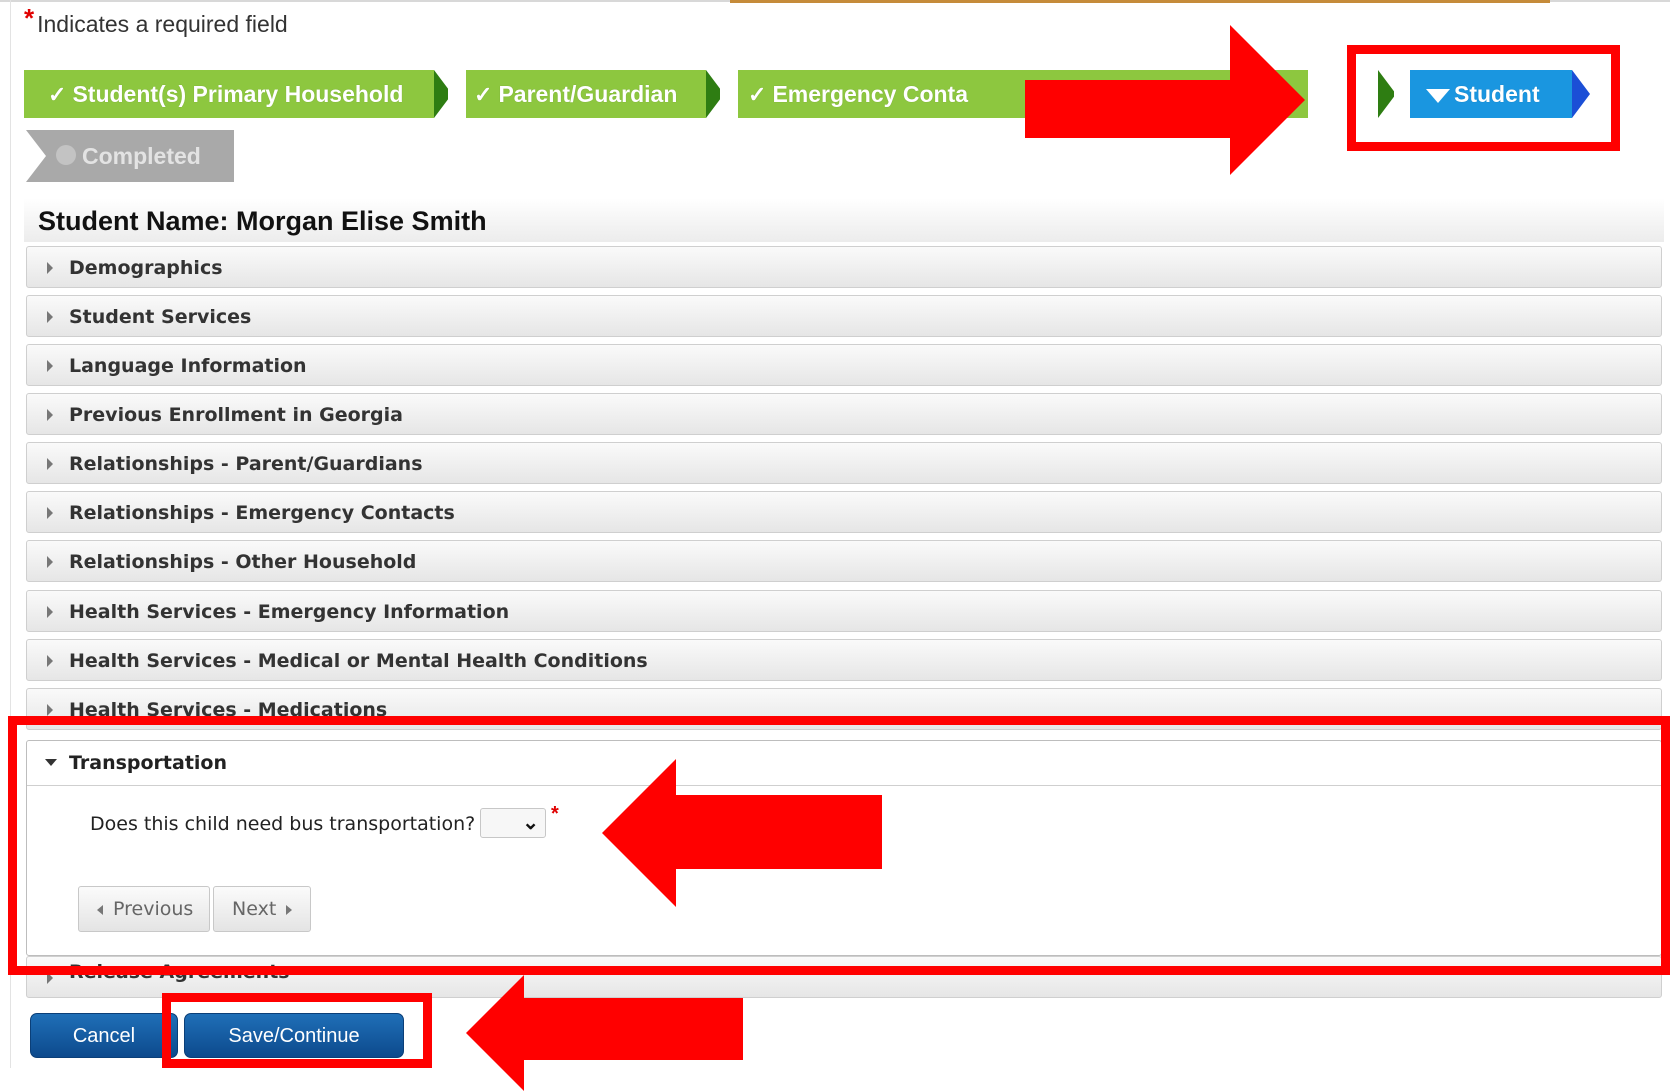  What do you see at coordinates (844, 512) in the screenshot?
I see `section-relationships-emergency-contacts: Relationships - Emergency Contacts` at bounding box center [844, 512].